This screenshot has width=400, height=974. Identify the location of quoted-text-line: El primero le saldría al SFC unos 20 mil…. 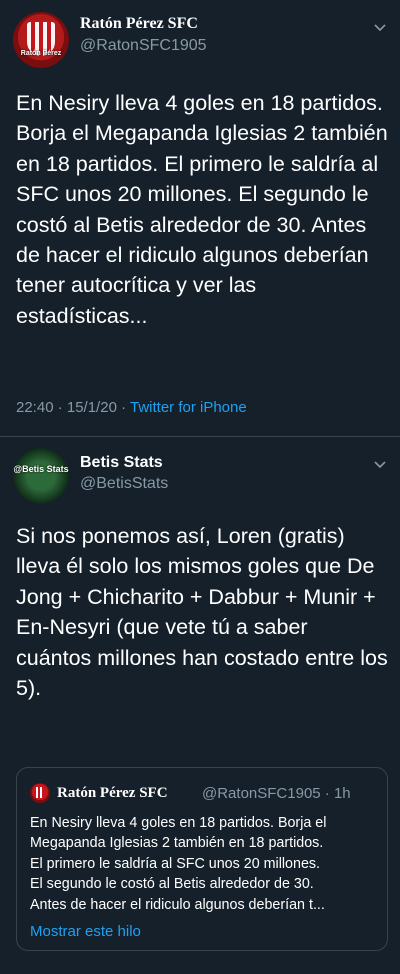
(175, 863).